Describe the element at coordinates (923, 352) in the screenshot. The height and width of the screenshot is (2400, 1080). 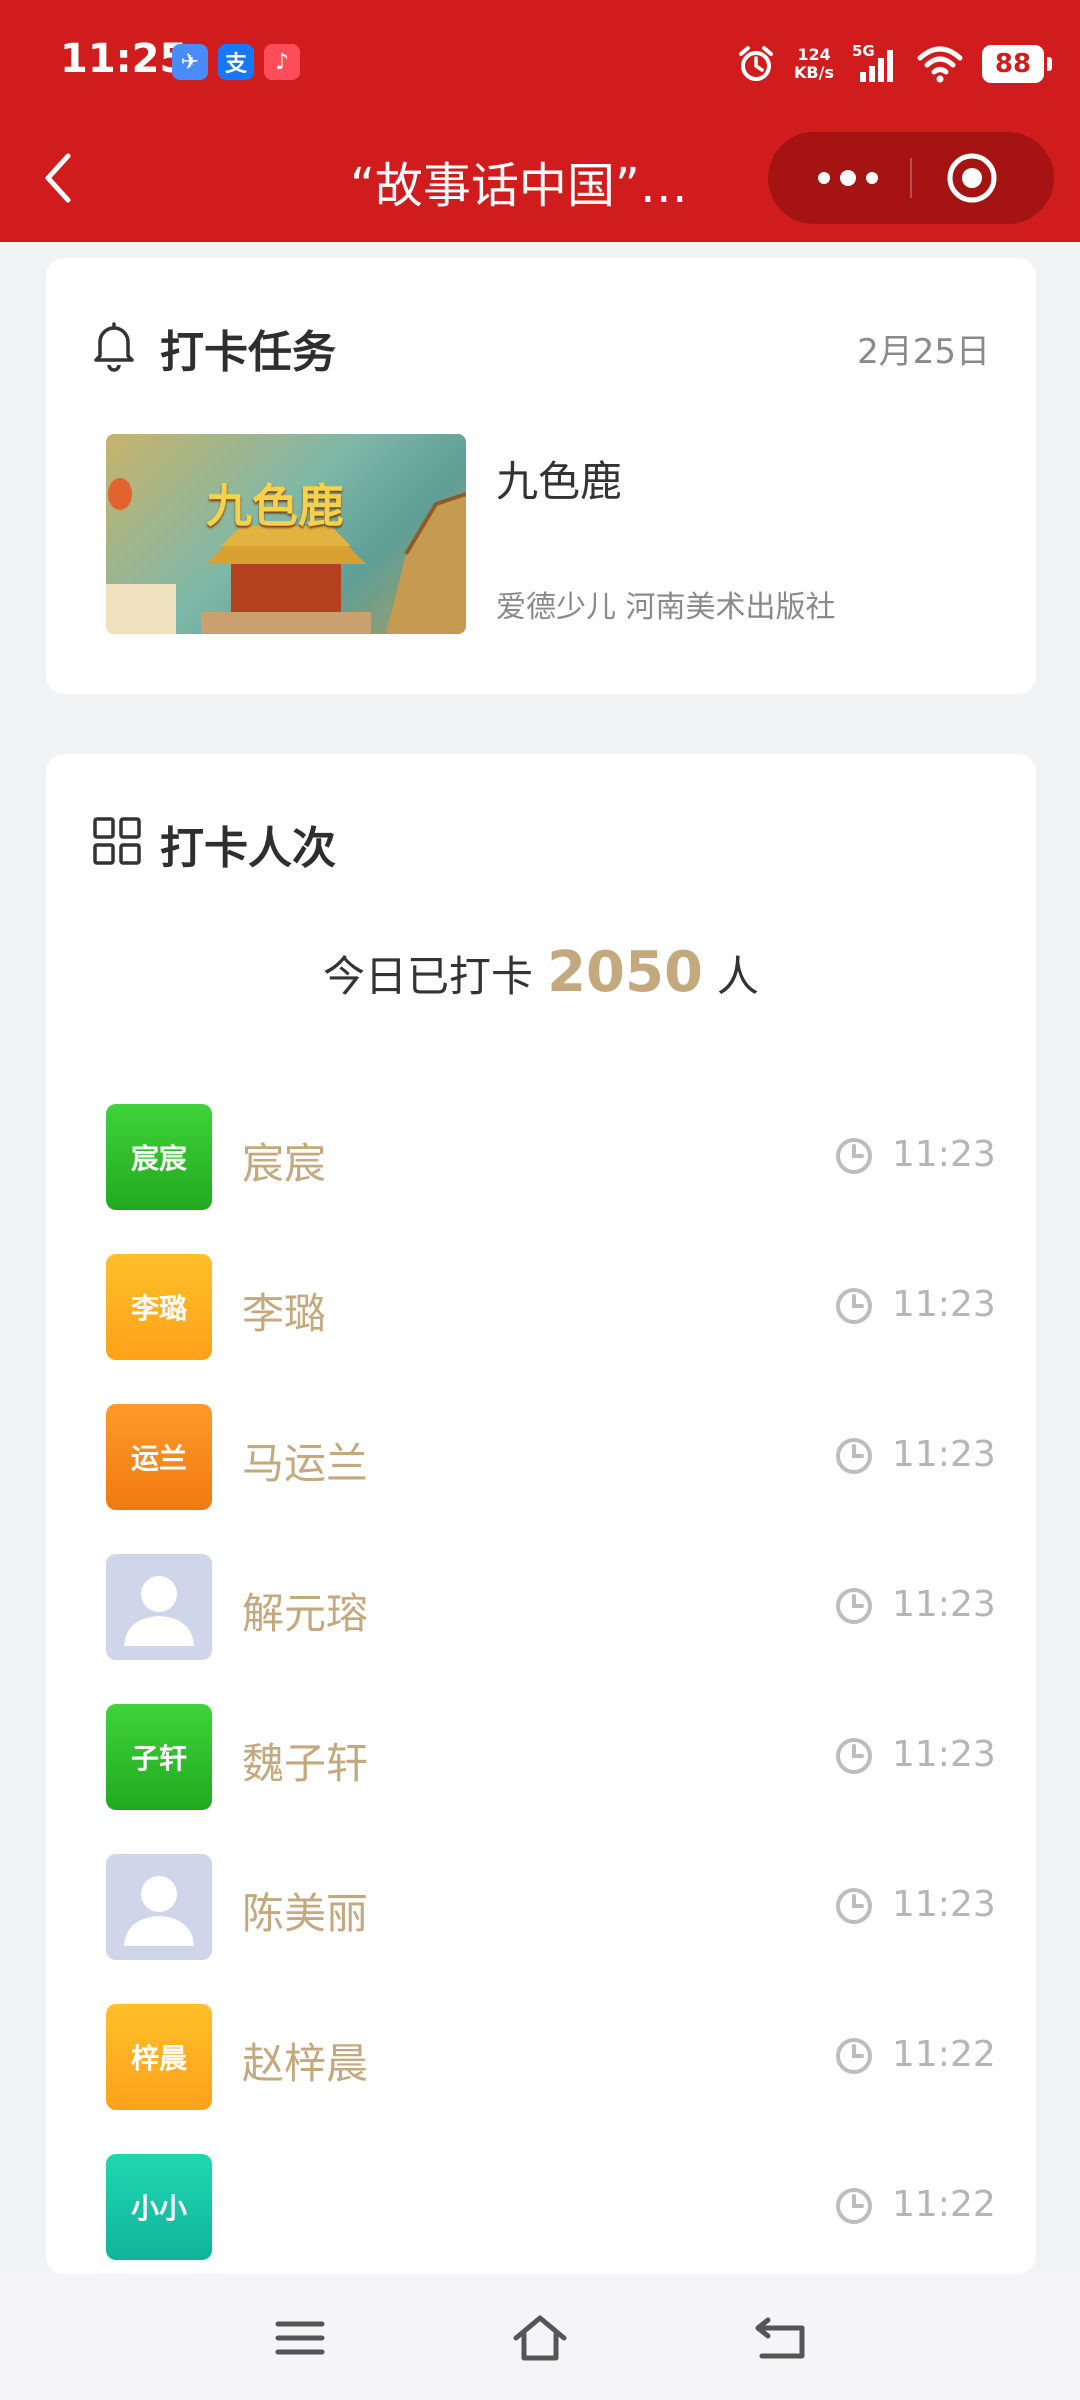
I see `task-date: 2月25日` at that location.